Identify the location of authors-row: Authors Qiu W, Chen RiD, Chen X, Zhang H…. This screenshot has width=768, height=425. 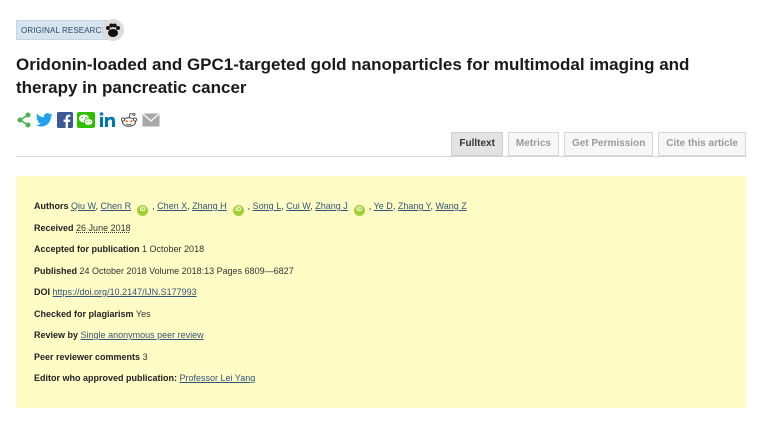
(390, 207).